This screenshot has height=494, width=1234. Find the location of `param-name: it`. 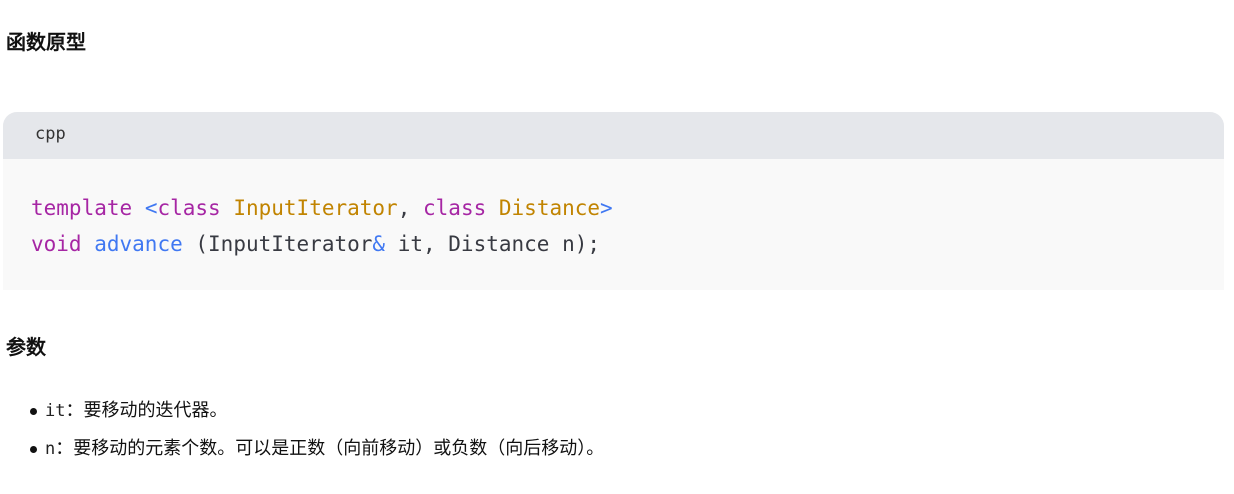

param-name: it is located at coordinates (55, 411).